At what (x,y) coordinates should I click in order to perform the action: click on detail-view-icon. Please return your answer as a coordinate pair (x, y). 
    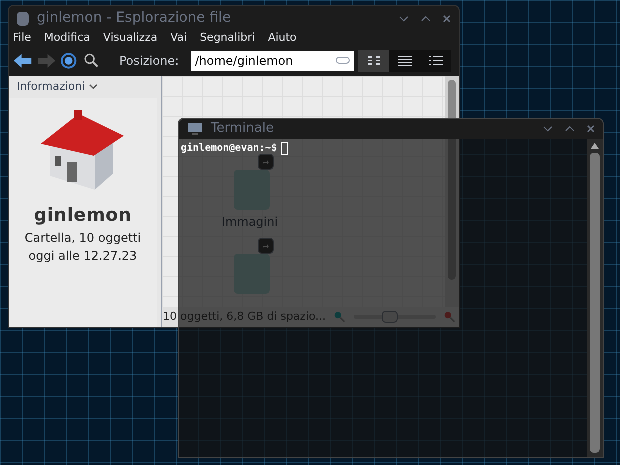
    Looking at the image, I should click on (435, 60).